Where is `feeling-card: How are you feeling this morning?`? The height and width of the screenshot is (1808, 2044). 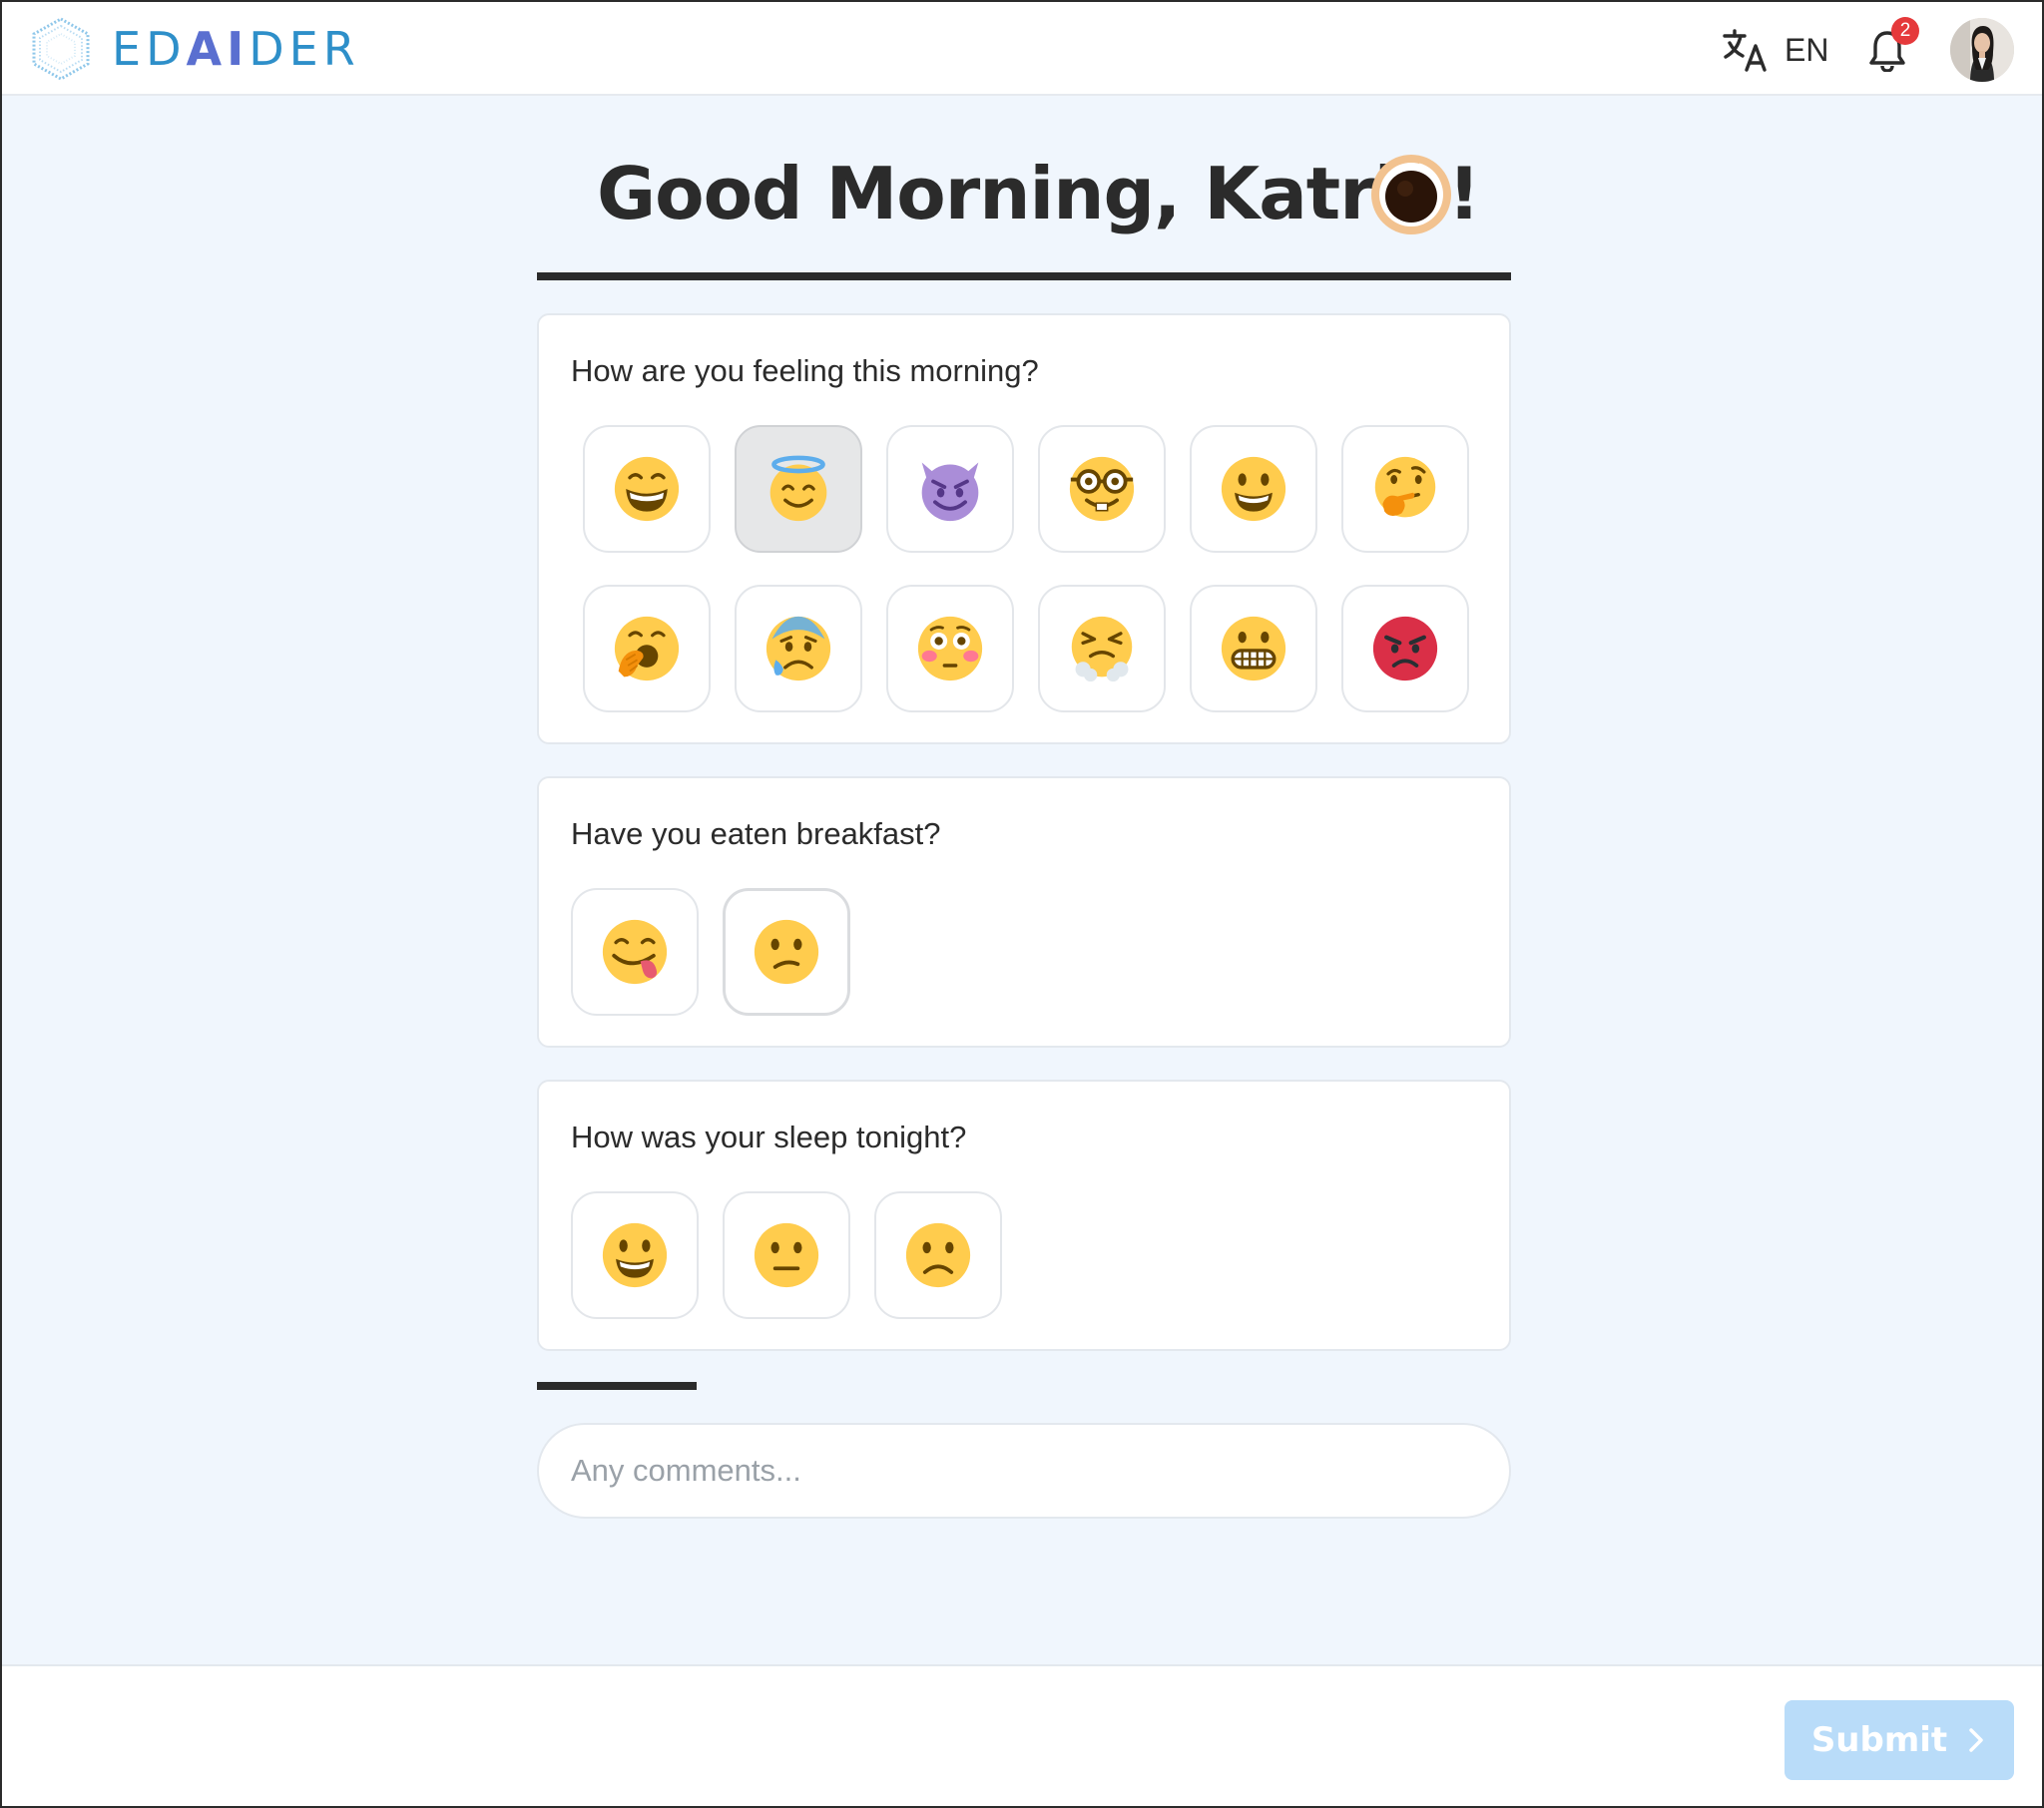 feeling-card: How are you feeling this morning? is located at coordinates (1024, 528).